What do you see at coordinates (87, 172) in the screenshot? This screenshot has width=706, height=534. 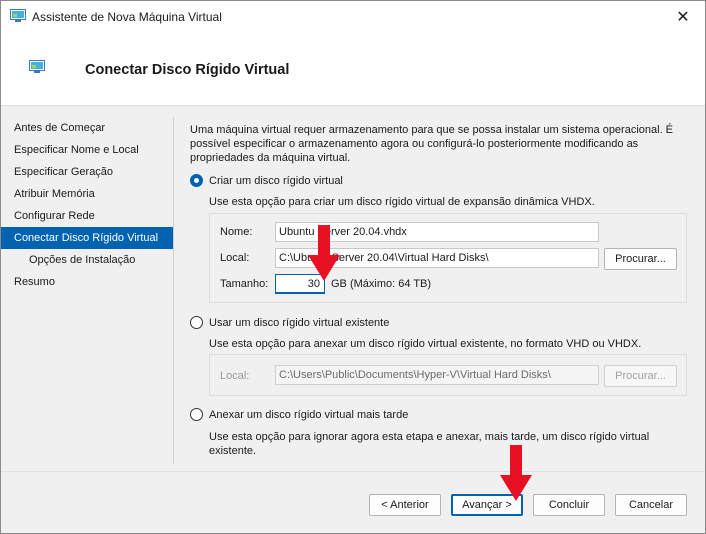 I see `nav-item-generation: Especificar Geração` at bounding box center [87, 172].